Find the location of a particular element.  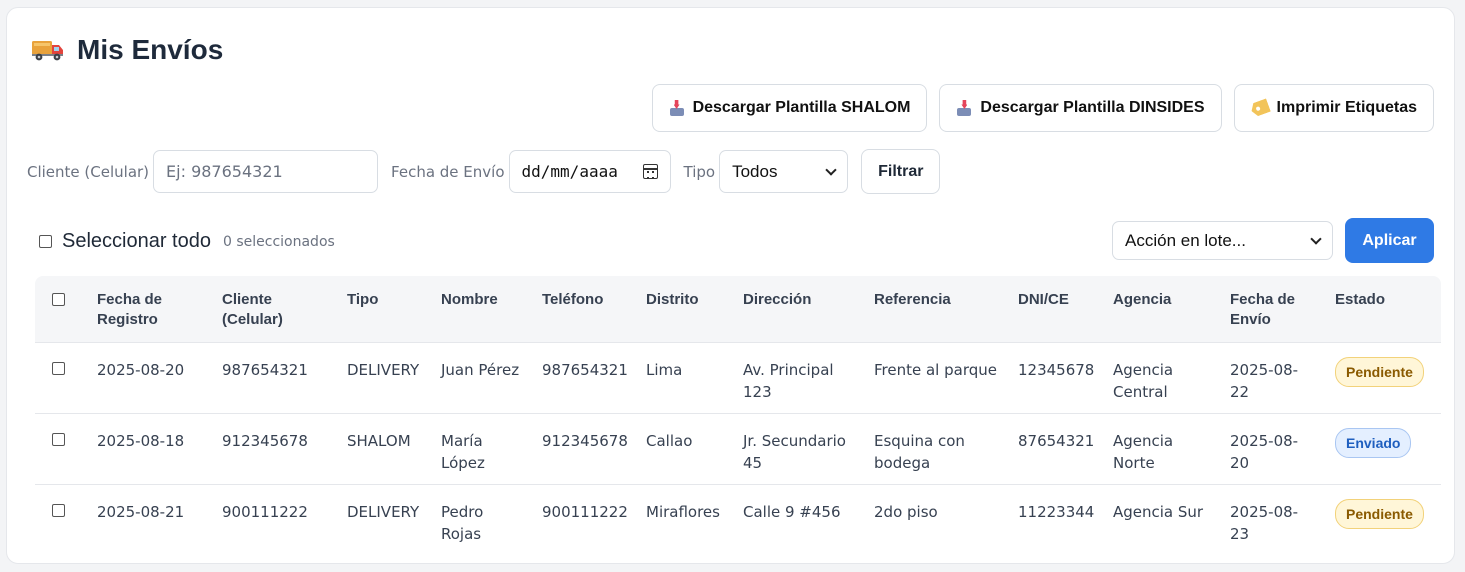

column-header: Estado is located at coordinates (1360, 299).